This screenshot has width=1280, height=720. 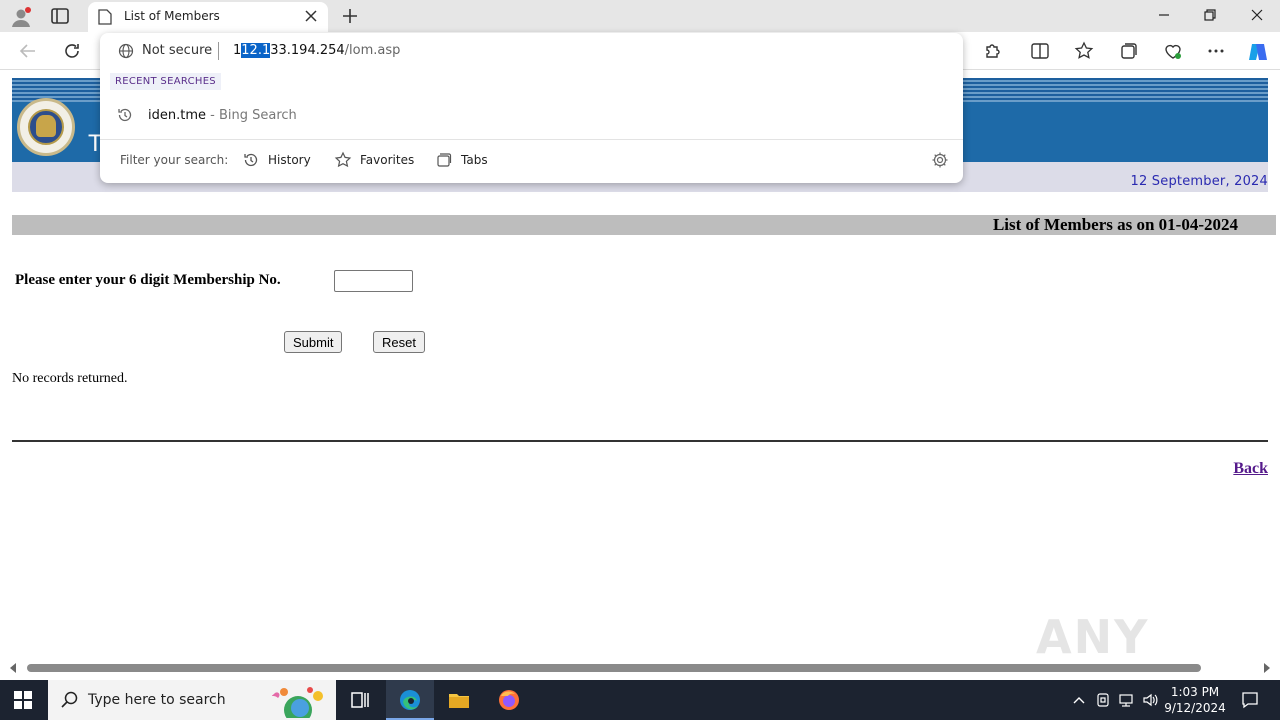 What do you see at coordinates (174, 160) in the screenshot?
I see `filter-label: Filter your search:` at bounding box center [174, 160].